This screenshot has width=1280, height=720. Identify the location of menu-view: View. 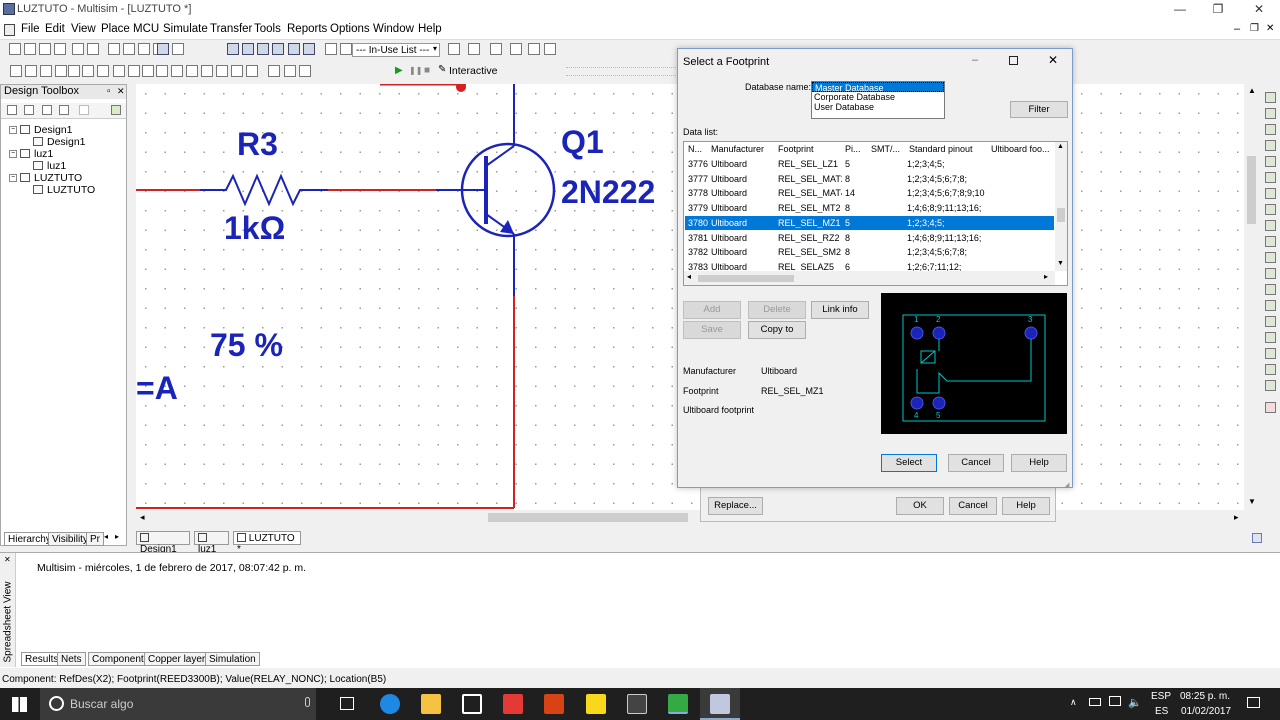
(83, 29).